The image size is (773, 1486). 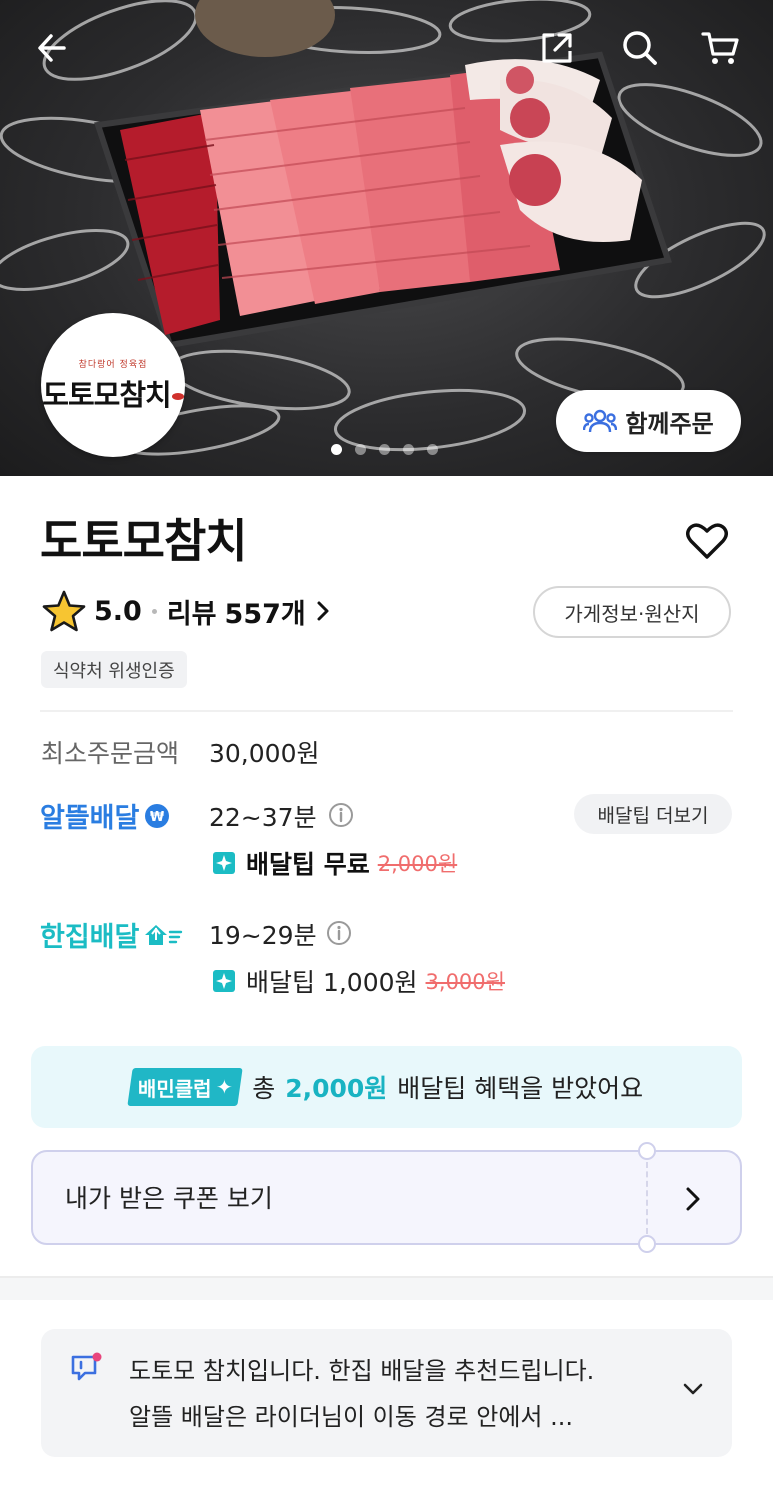 What do you see at coordinates (362, 1371) in the screenshot?
I see `notice-text-line1: 도토모 참치입니다. 한집 배달을 추천드립니다.` at bounding box center [362, 1371].